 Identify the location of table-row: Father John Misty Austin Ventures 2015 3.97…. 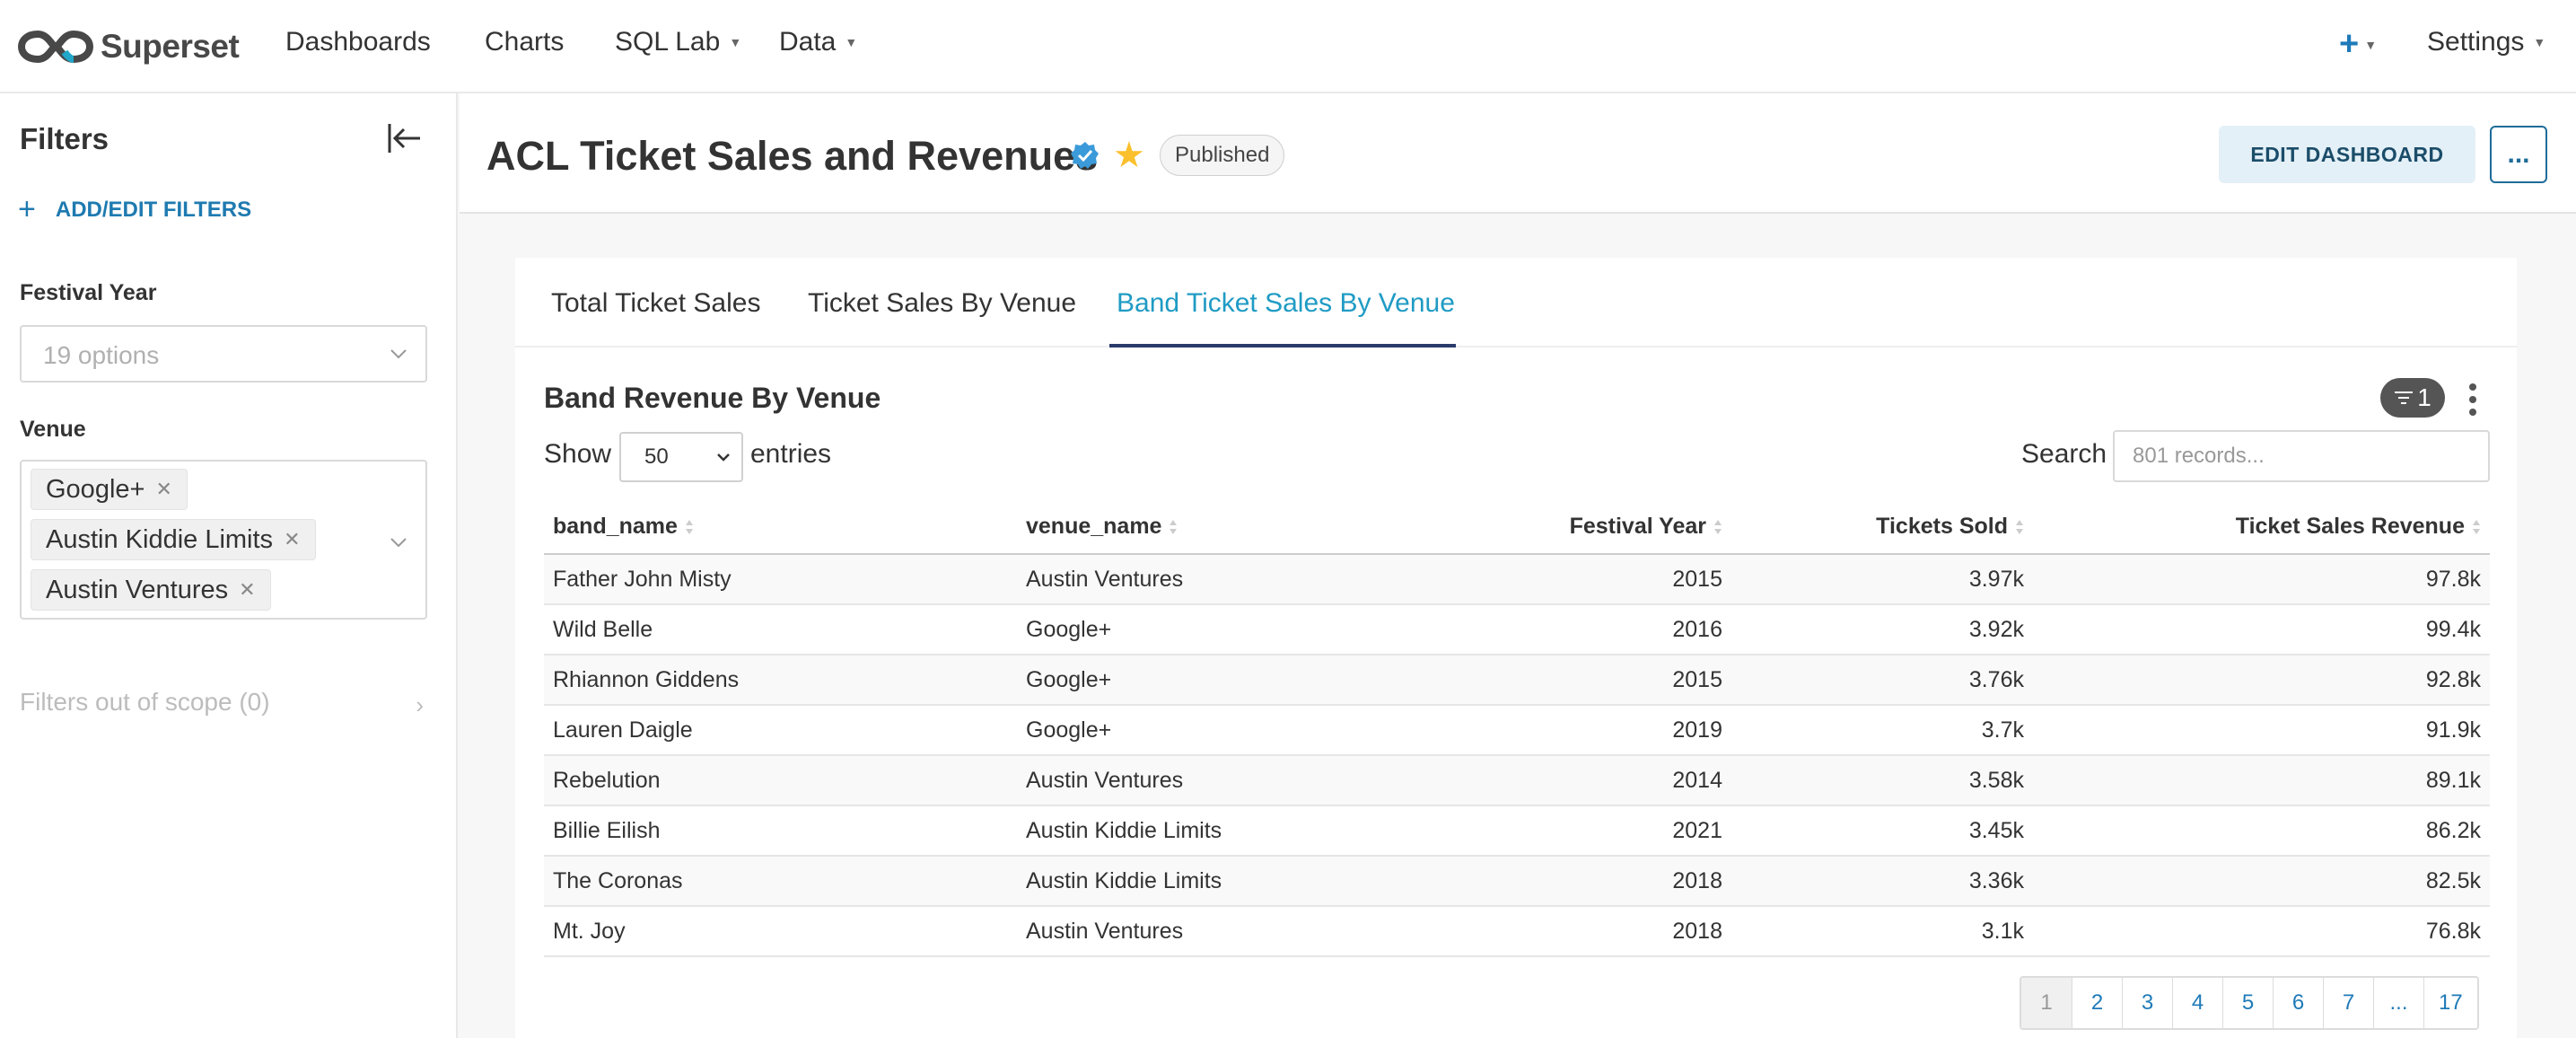
(1517, 579).